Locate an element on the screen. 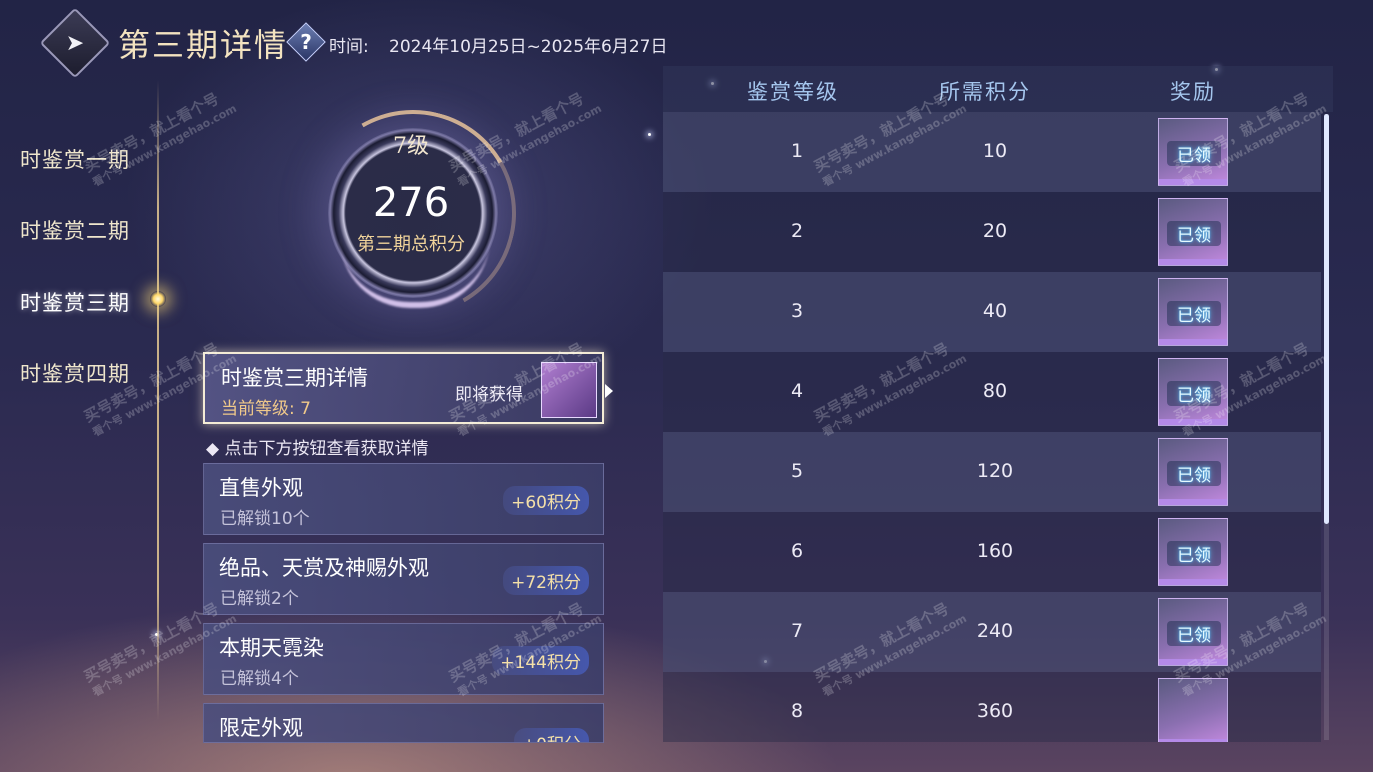 The height and width of the screenshot is (772, 1373). source-points: +72积分 is located at coordinates (546, 580).